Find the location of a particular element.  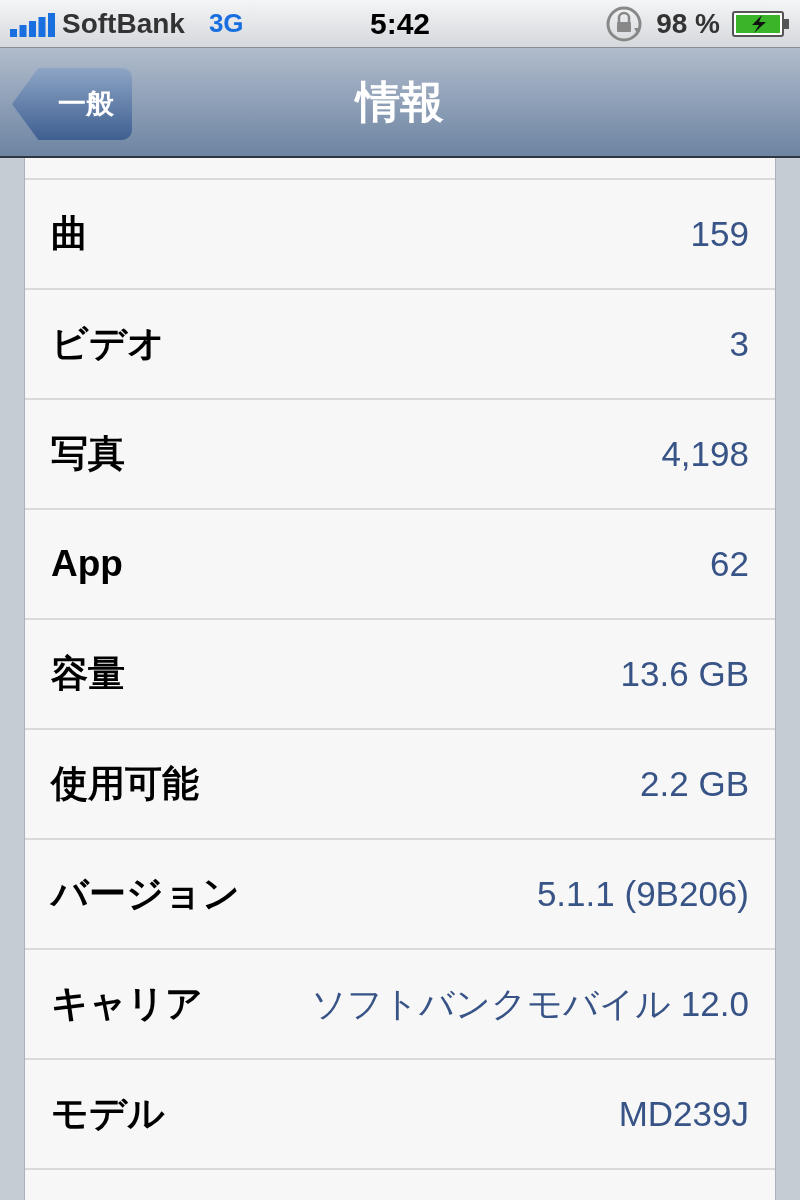

row-label: 使用可能 is located at coordinates (125, 784).